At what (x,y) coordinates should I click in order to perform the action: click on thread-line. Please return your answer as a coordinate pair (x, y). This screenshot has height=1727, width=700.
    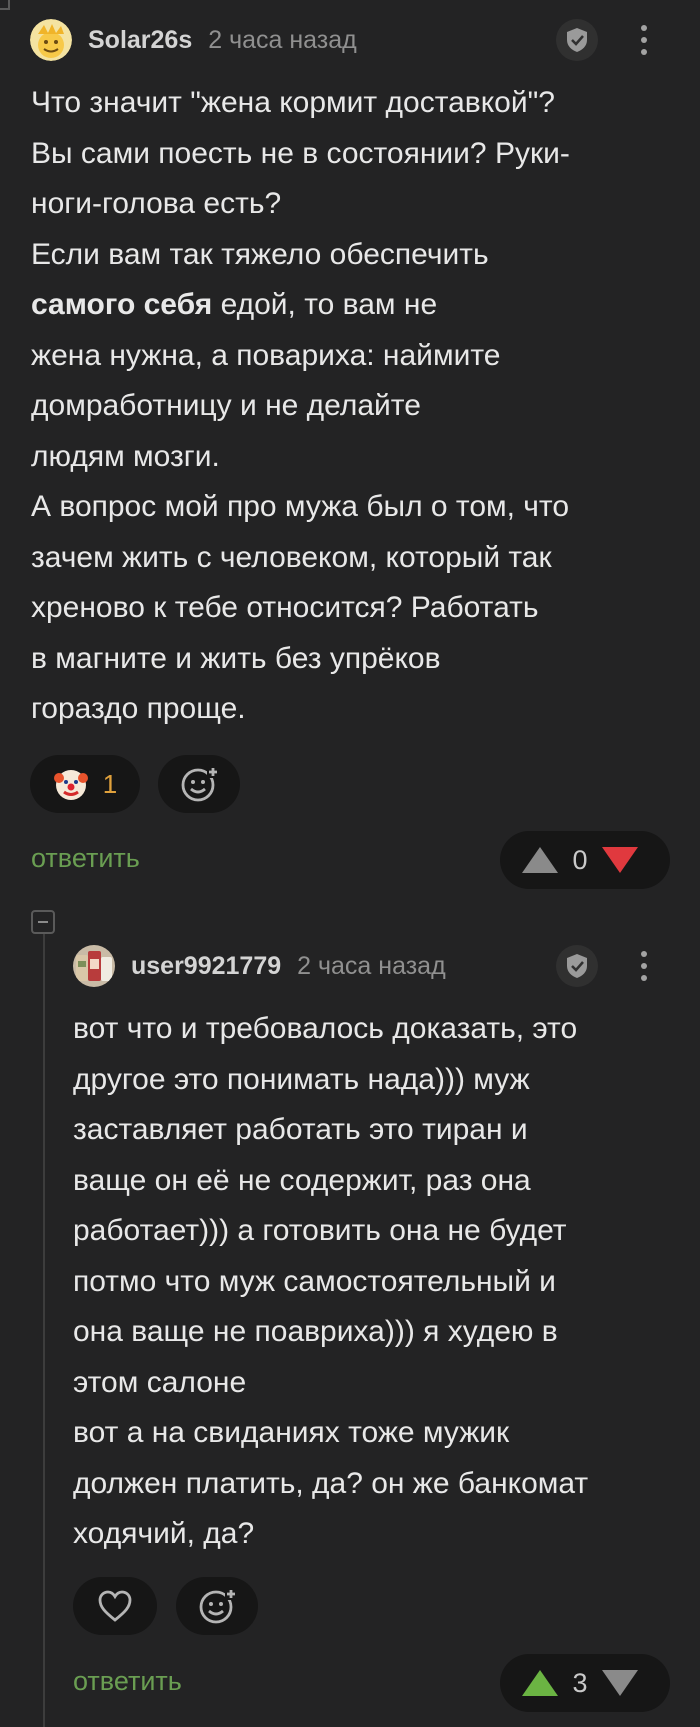
    Looking at the image, I should click on (44, 1329).